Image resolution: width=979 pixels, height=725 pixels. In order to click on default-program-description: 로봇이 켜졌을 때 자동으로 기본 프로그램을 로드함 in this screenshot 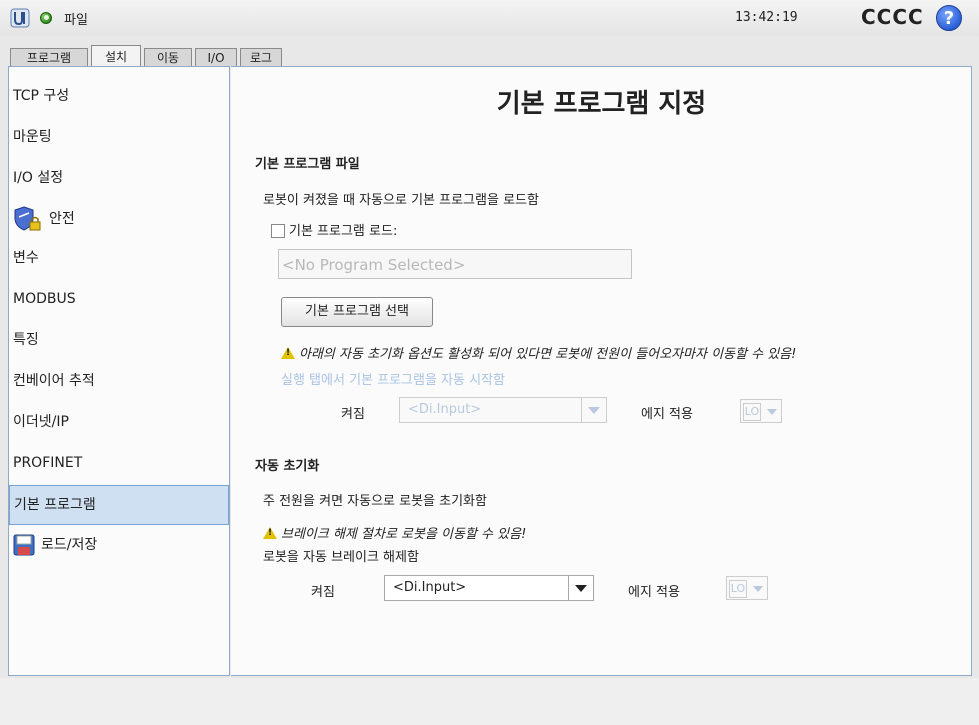, I will do `click(401, 200)`.